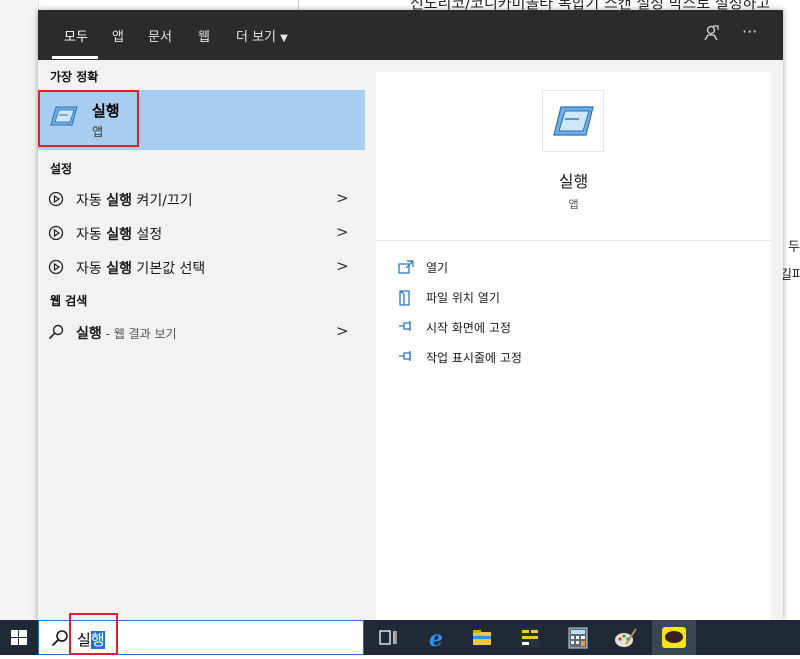  Describe the element at coordinates (134, 201) in the screenshot. I see `settings-item-label: 자동 실행 켜기/끄기` at that location.